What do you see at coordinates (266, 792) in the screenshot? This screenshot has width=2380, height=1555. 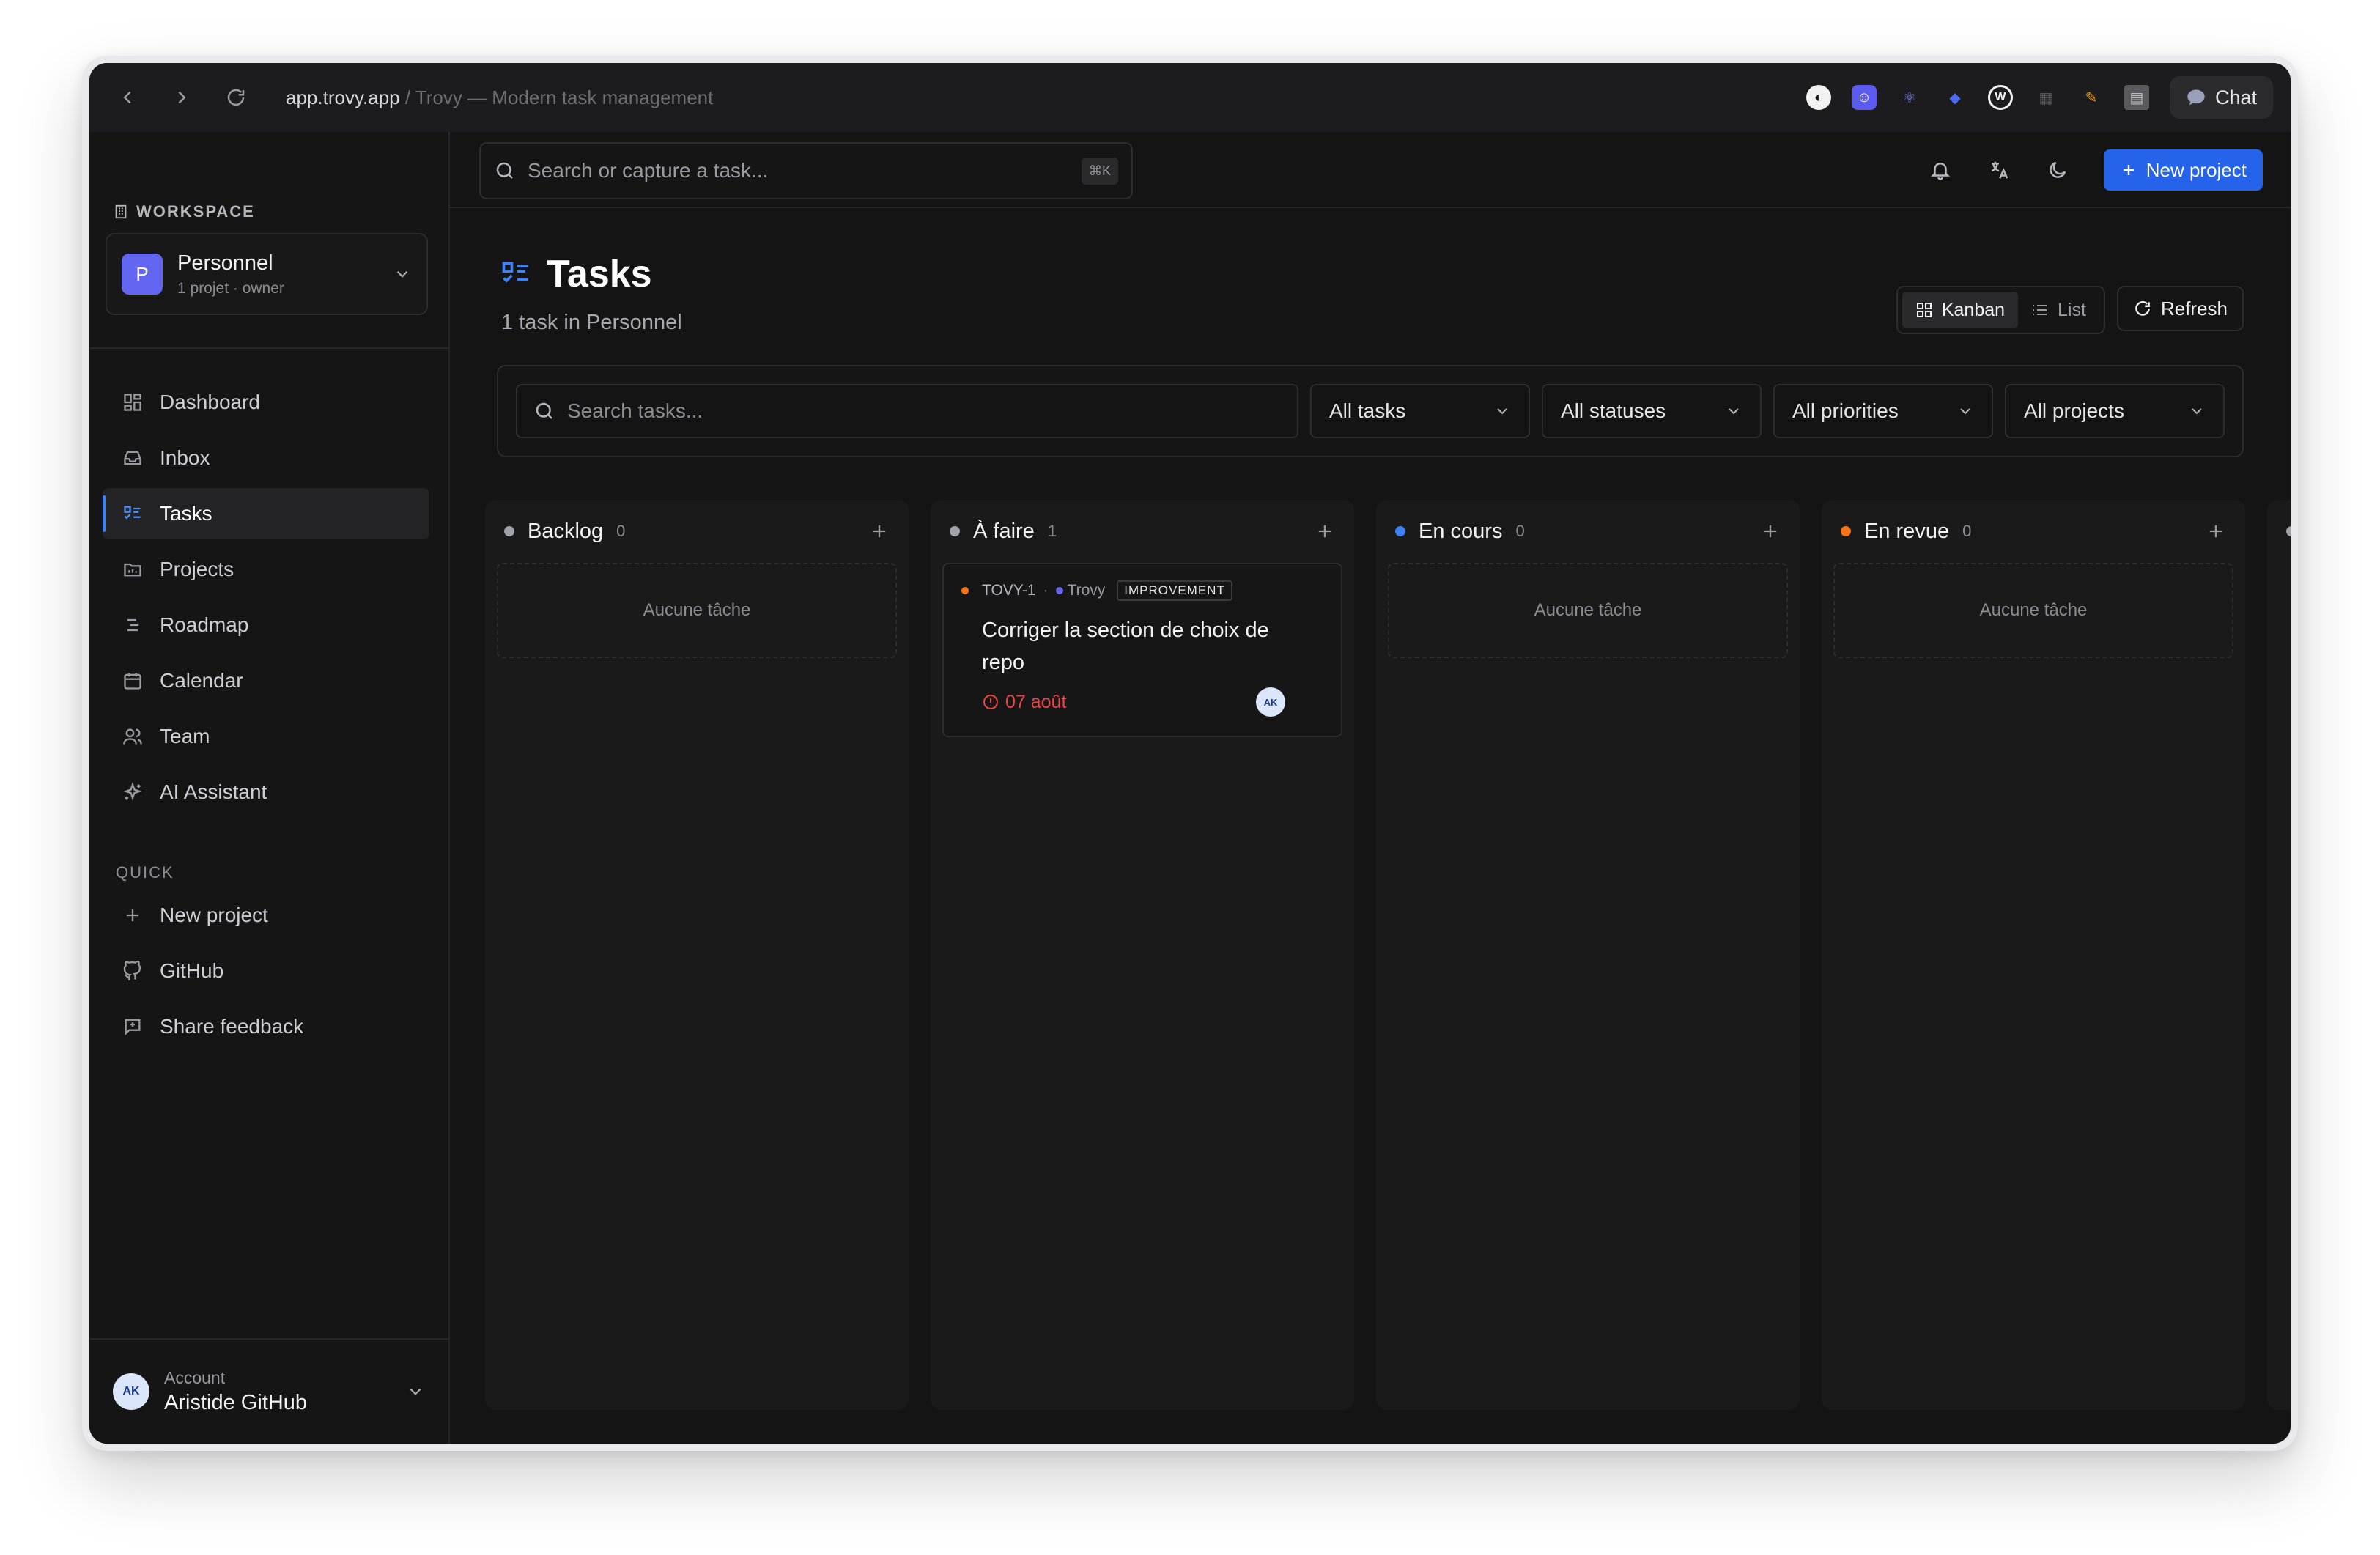 I see `sidebar-item-ai-assistant: AI Assistant` at bounding box center [266, 792].